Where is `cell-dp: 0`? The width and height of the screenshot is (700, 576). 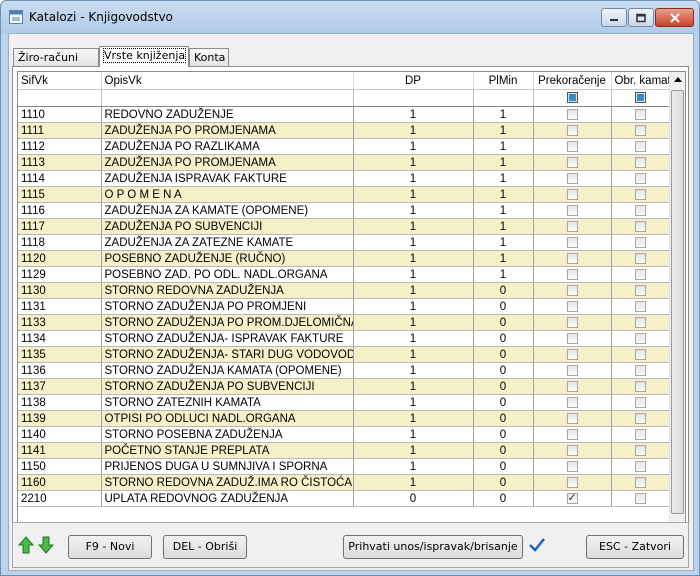 cell-dp: 0 is located at coordinates (413, 498).